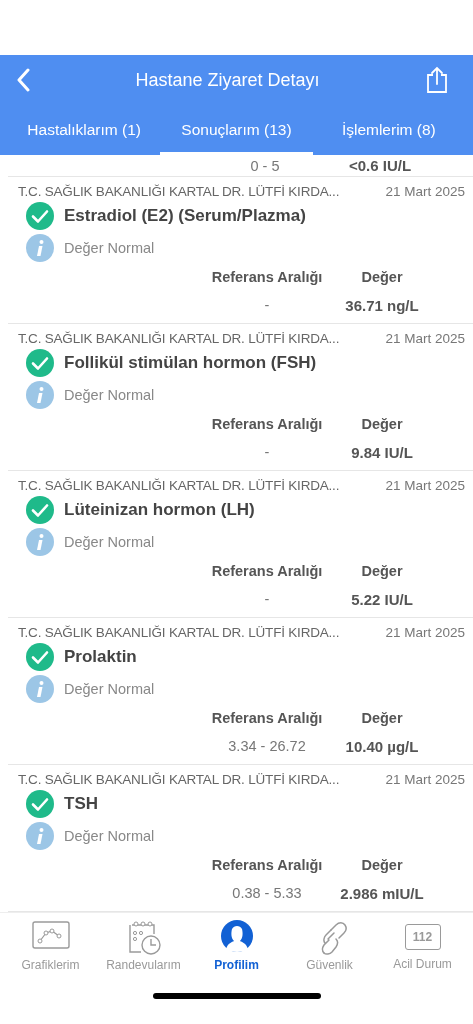  Describe the element at coordinates (382, 452) in the screenshot. I see `result-value: 9.84 IU/L` at that location.